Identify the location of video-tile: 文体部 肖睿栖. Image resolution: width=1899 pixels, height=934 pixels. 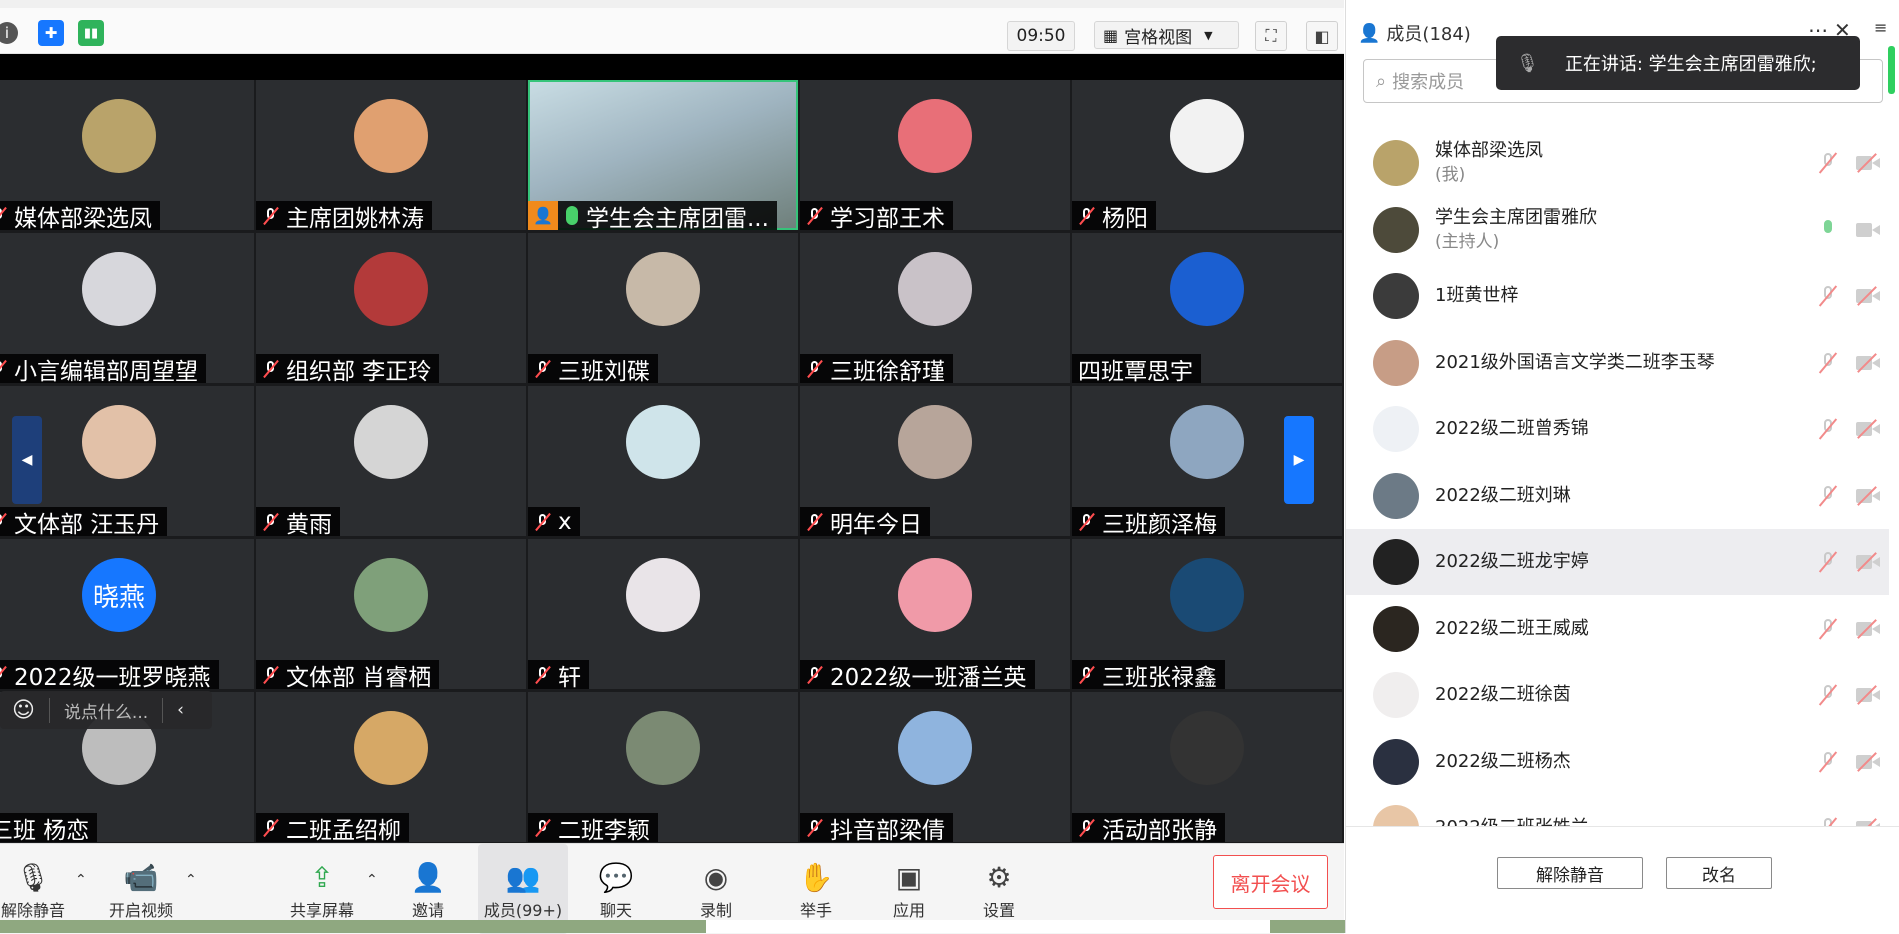
(391, 614).